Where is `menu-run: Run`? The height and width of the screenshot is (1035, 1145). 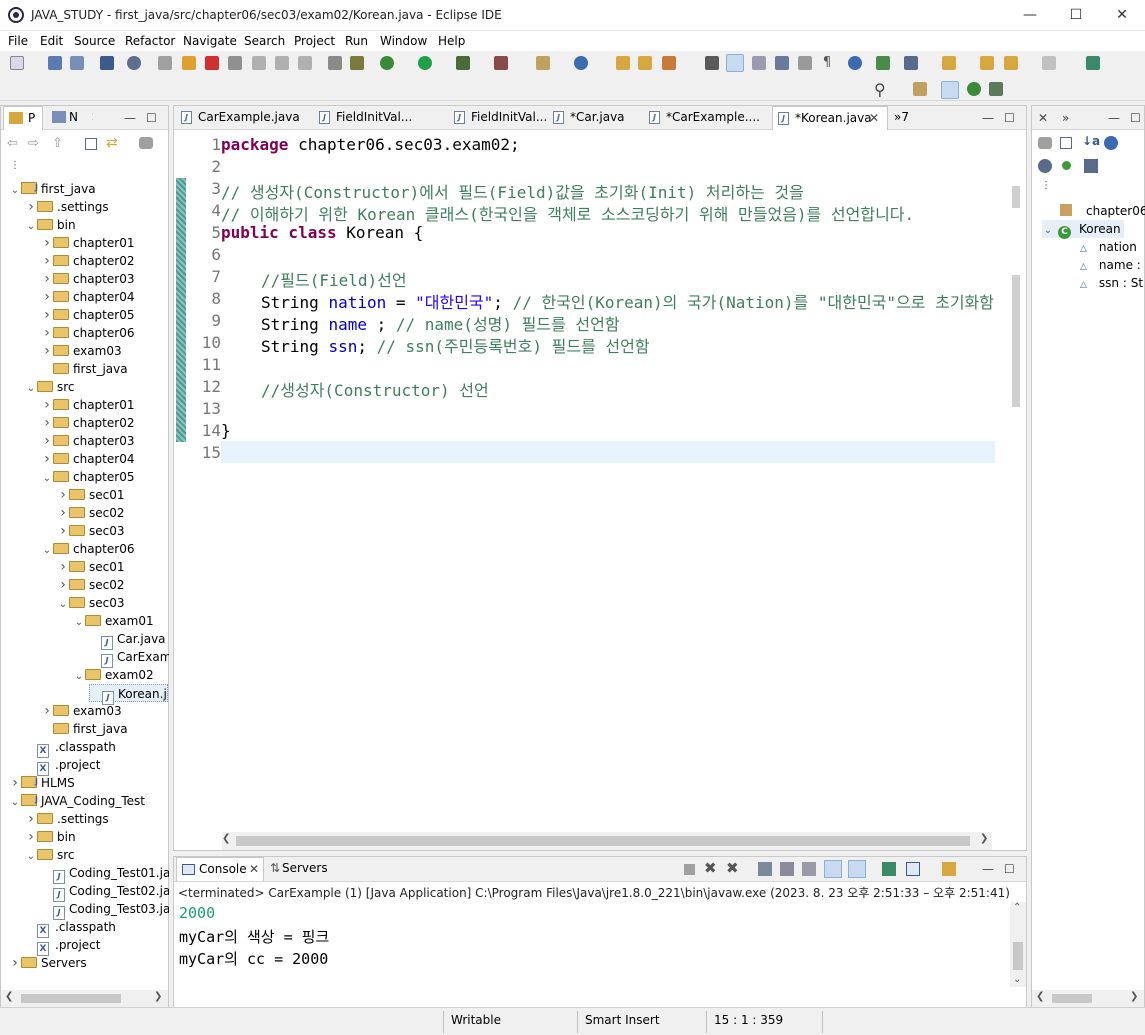
menu-run: Run is located at coordinates (356, 41).